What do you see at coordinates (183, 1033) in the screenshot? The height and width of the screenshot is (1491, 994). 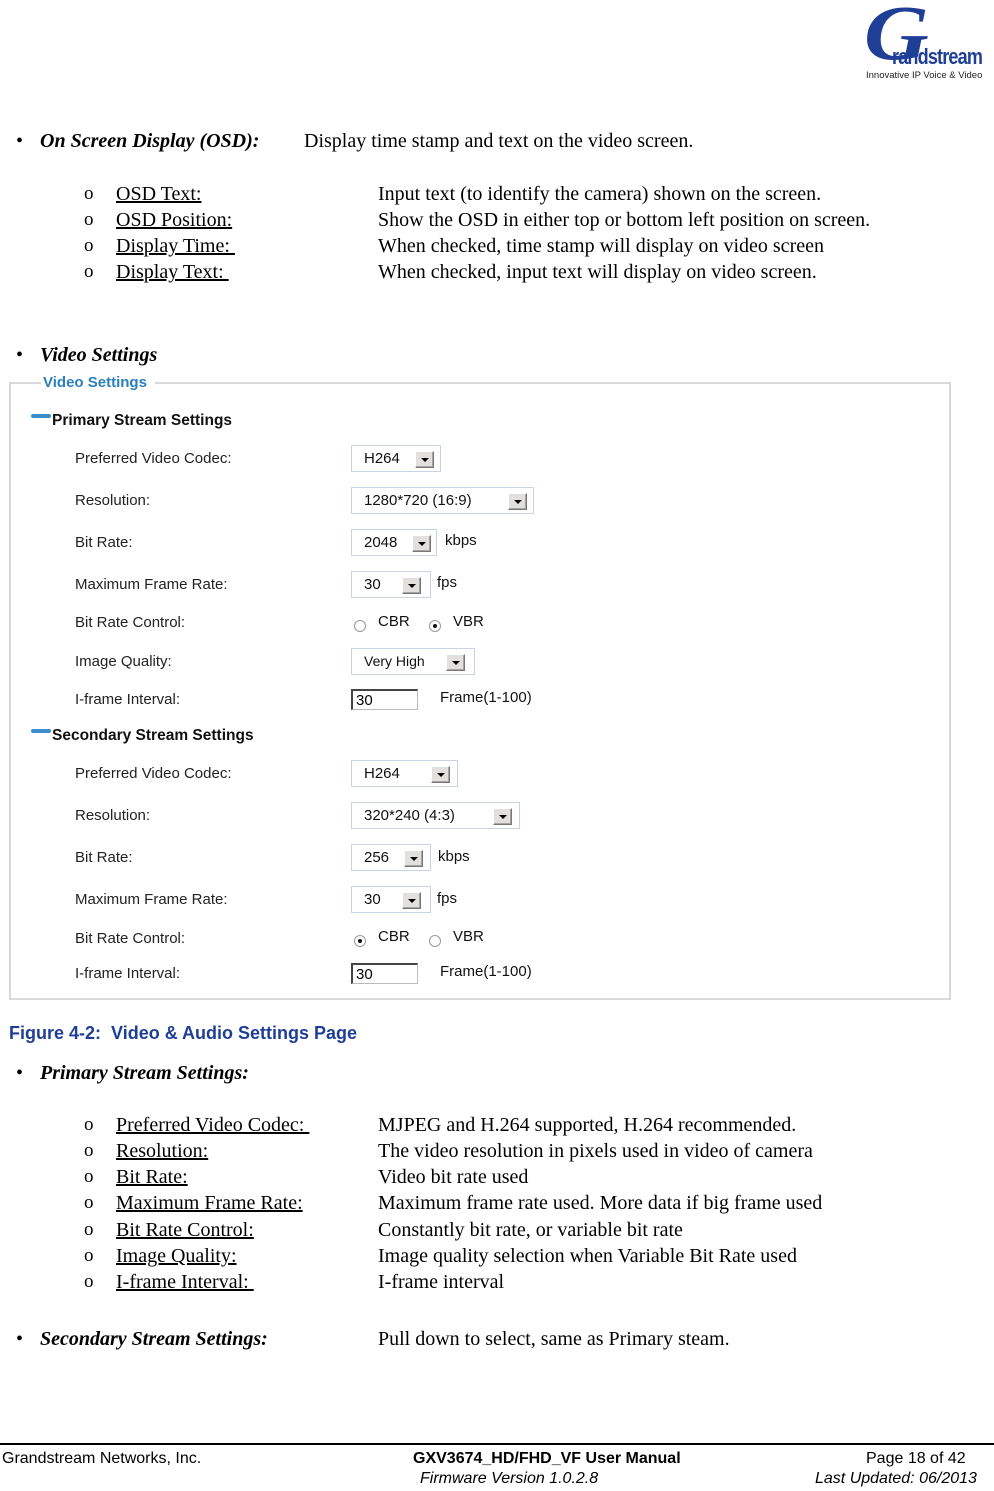 I see `figure-caption: Figure 4-2: Video & Audio Settings Page` at bounding box center [183, 1033].